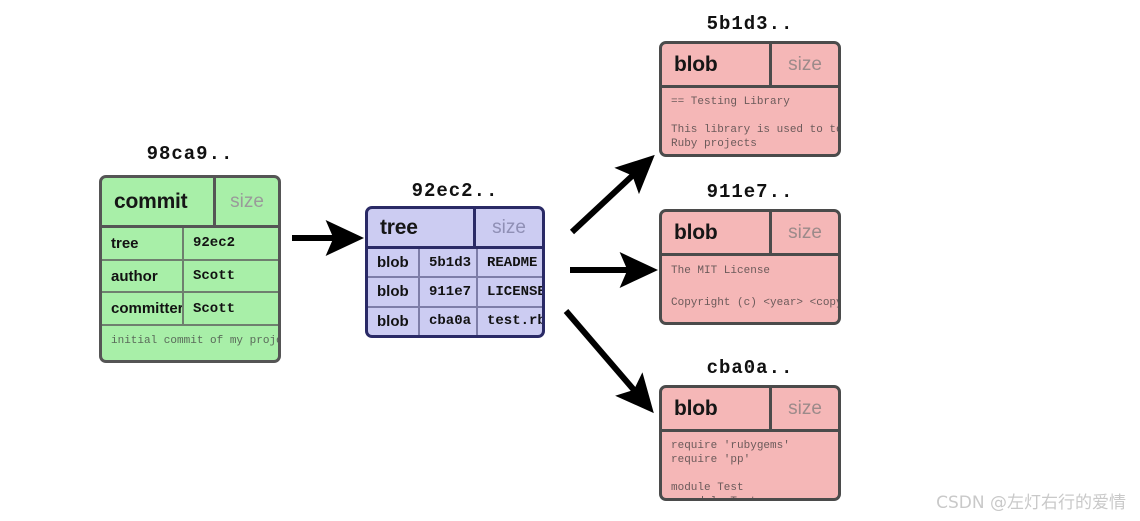 This screenshot has height=521, width=1140. I want to click on blob-cba0a-hash-label: cba0a.., so click(750, 368).